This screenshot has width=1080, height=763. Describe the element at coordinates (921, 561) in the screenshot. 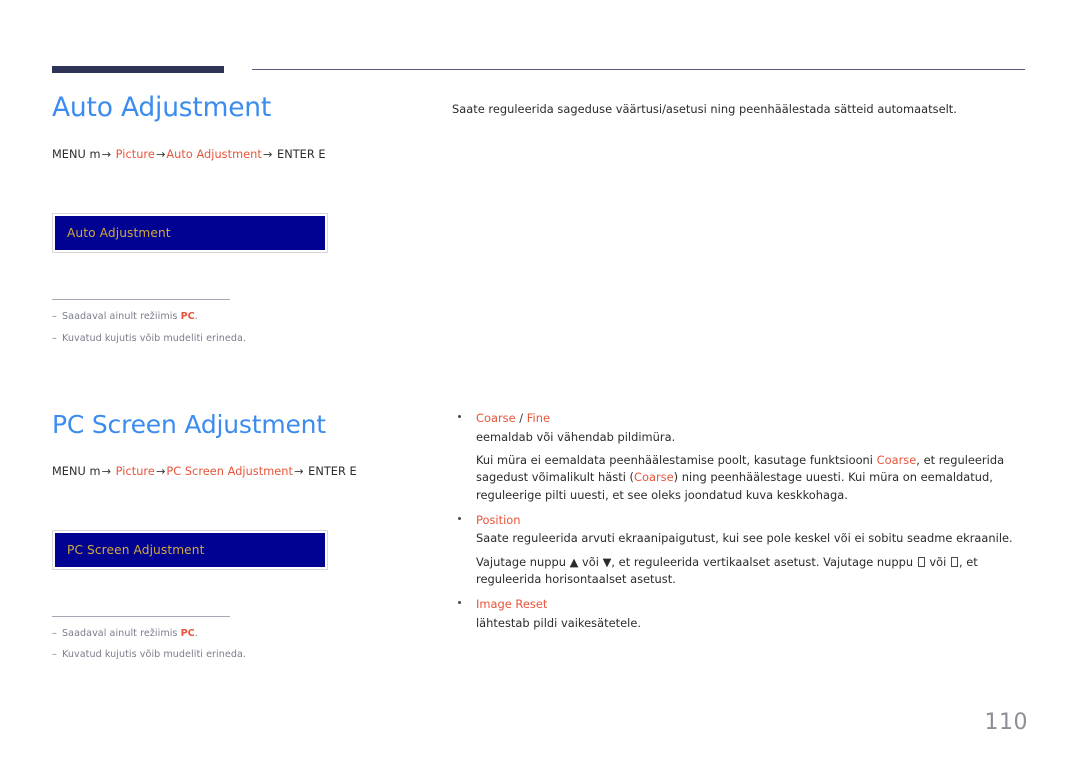

I see `missing-glyph-left-arrow-icon` at that location.